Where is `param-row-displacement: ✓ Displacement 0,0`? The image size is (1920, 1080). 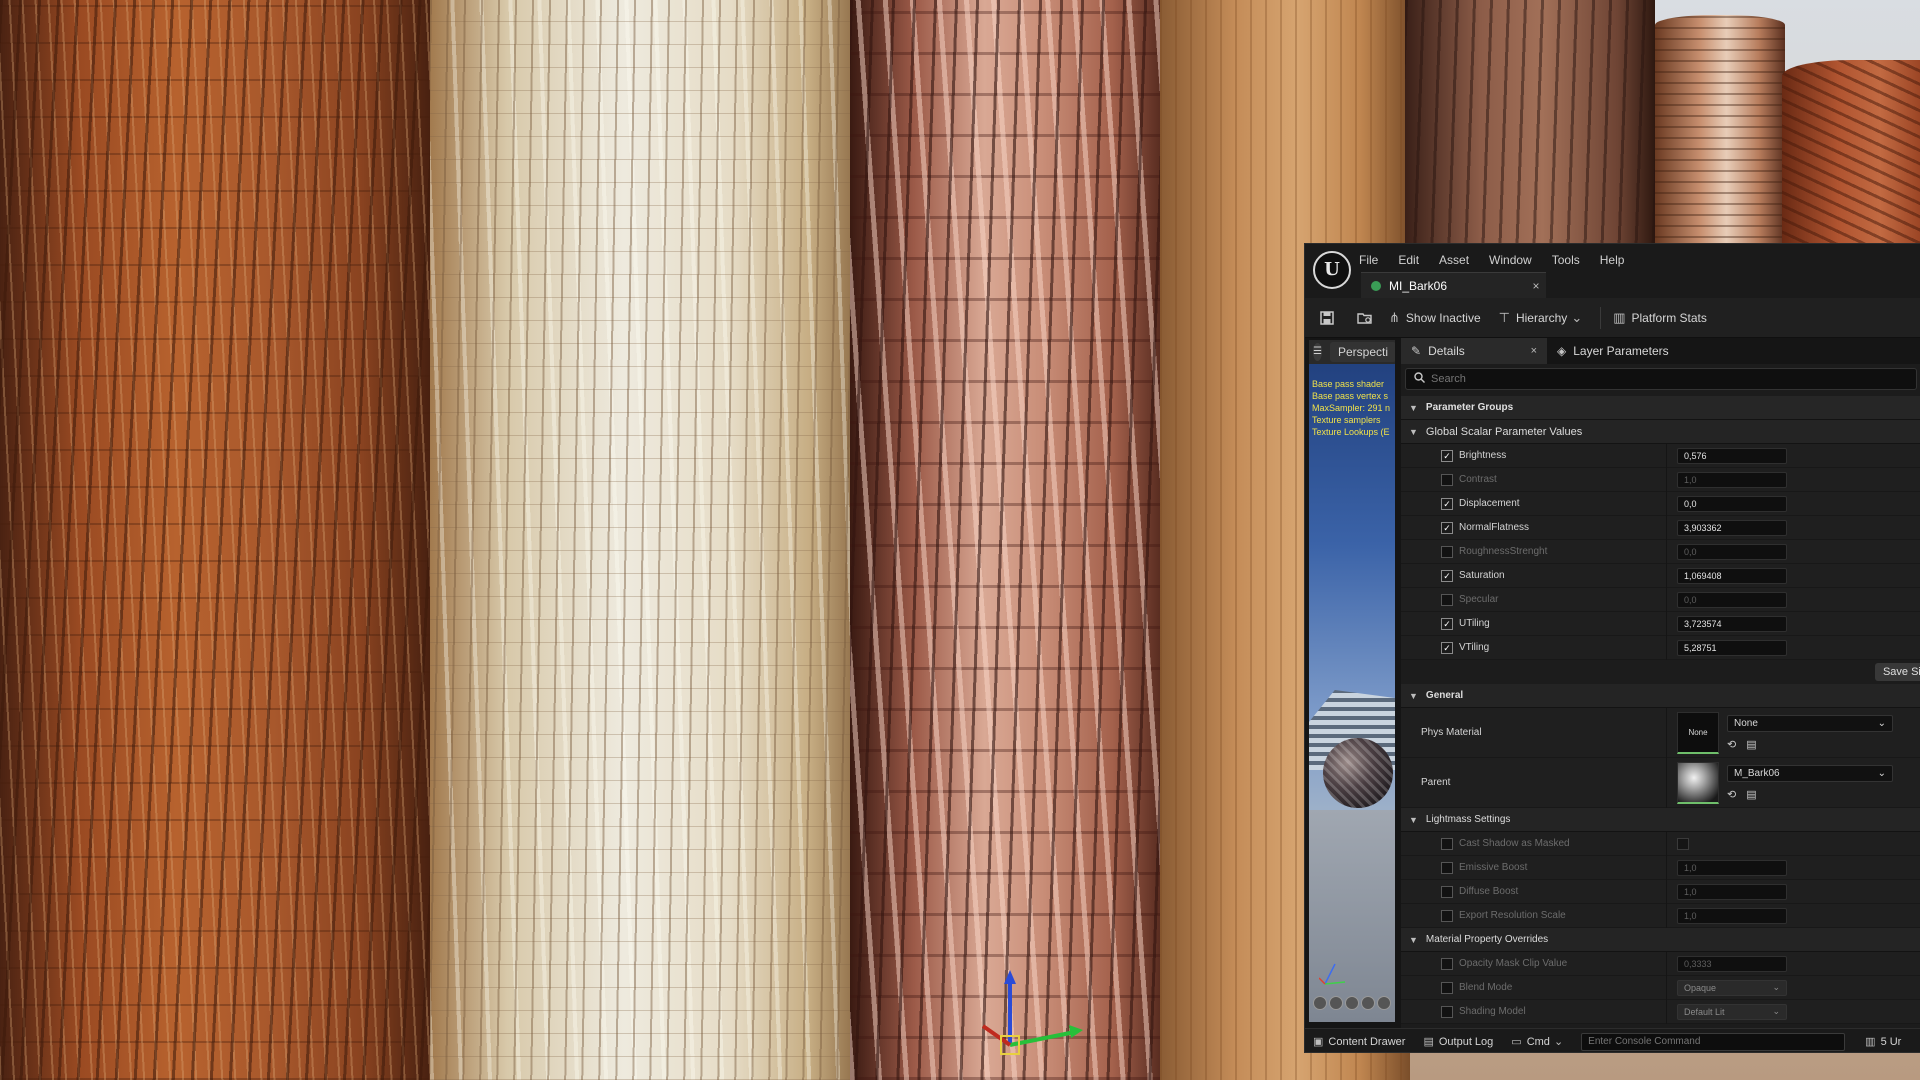
param-row-displacement: ✓ Displacement 0,0 is located at coordinates (1660, 503).